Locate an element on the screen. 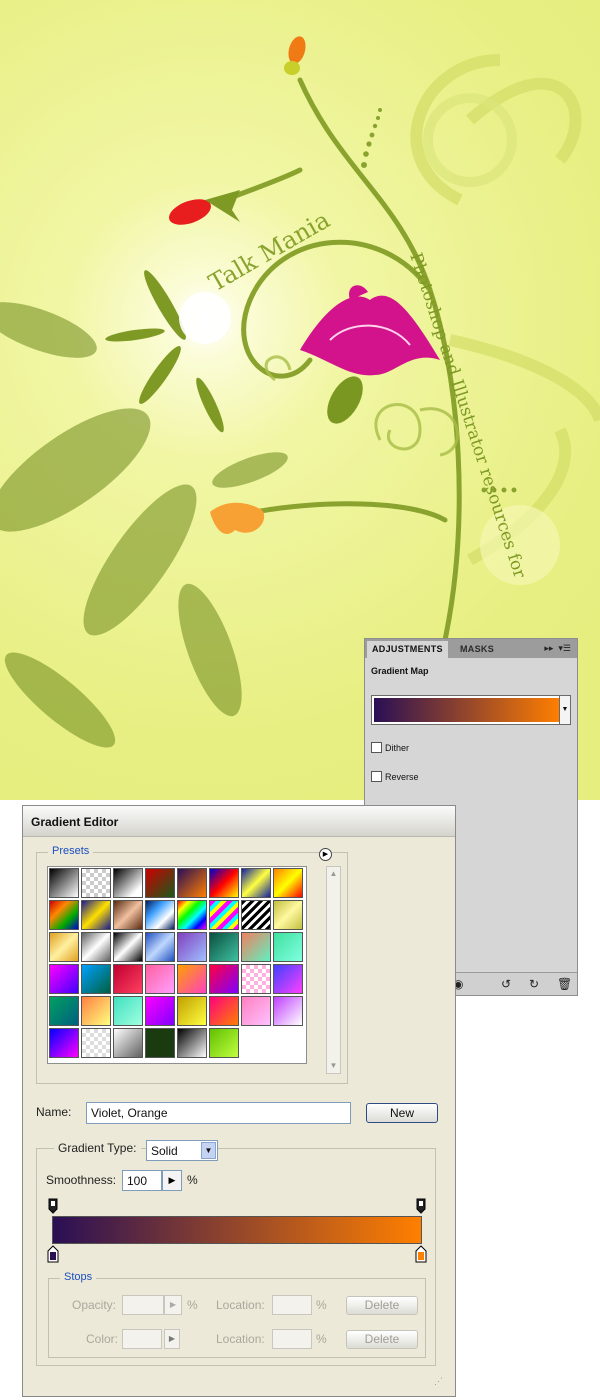  color-swatch is located at coordinates (142, 1339).